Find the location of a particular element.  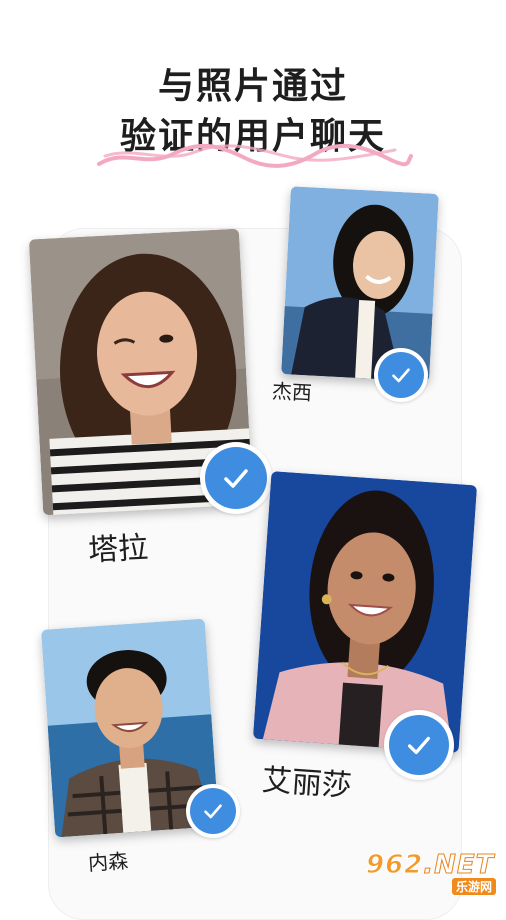

profile-card-alisha is located at coordinates (365, 612).